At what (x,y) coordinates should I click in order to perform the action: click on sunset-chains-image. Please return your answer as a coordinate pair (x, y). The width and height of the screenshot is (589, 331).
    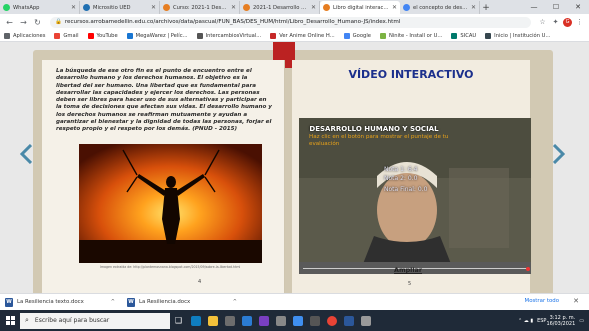
    Looking at the image, I should click on (170, 203).